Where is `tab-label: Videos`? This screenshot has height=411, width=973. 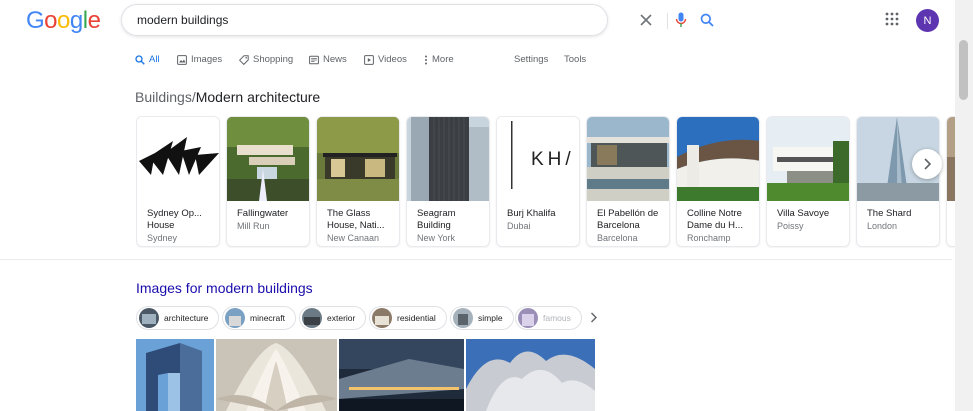 tab-label: Videos is located at coordinates (392, 59).